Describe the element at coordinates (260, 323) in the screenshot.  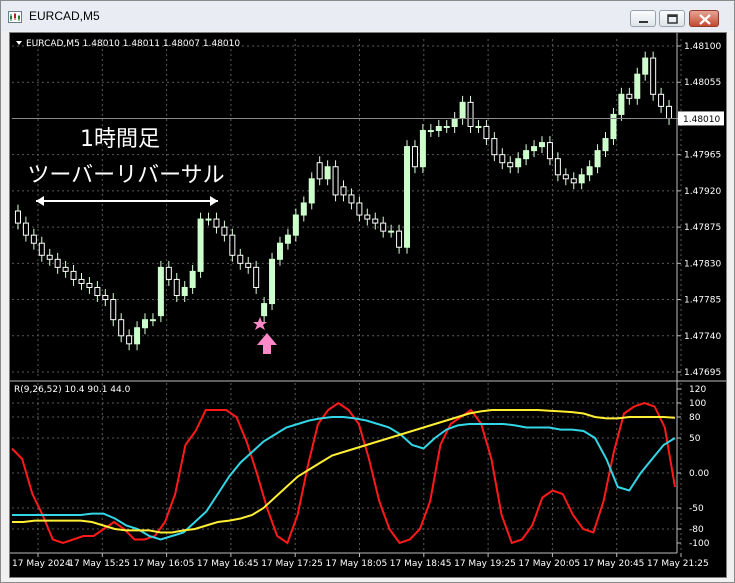
I see `signal-star-icon` at that location.